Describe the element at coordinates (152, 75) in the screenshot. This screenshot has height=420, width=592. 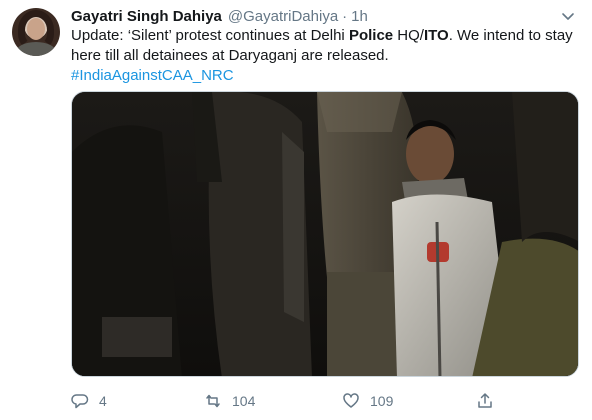
I see `hashtag-link: #IndiaAgainstCAA_NRC` at that location.